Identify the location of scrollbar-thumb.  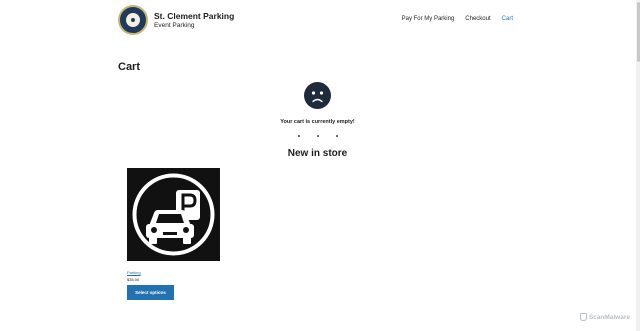
(638, 32).